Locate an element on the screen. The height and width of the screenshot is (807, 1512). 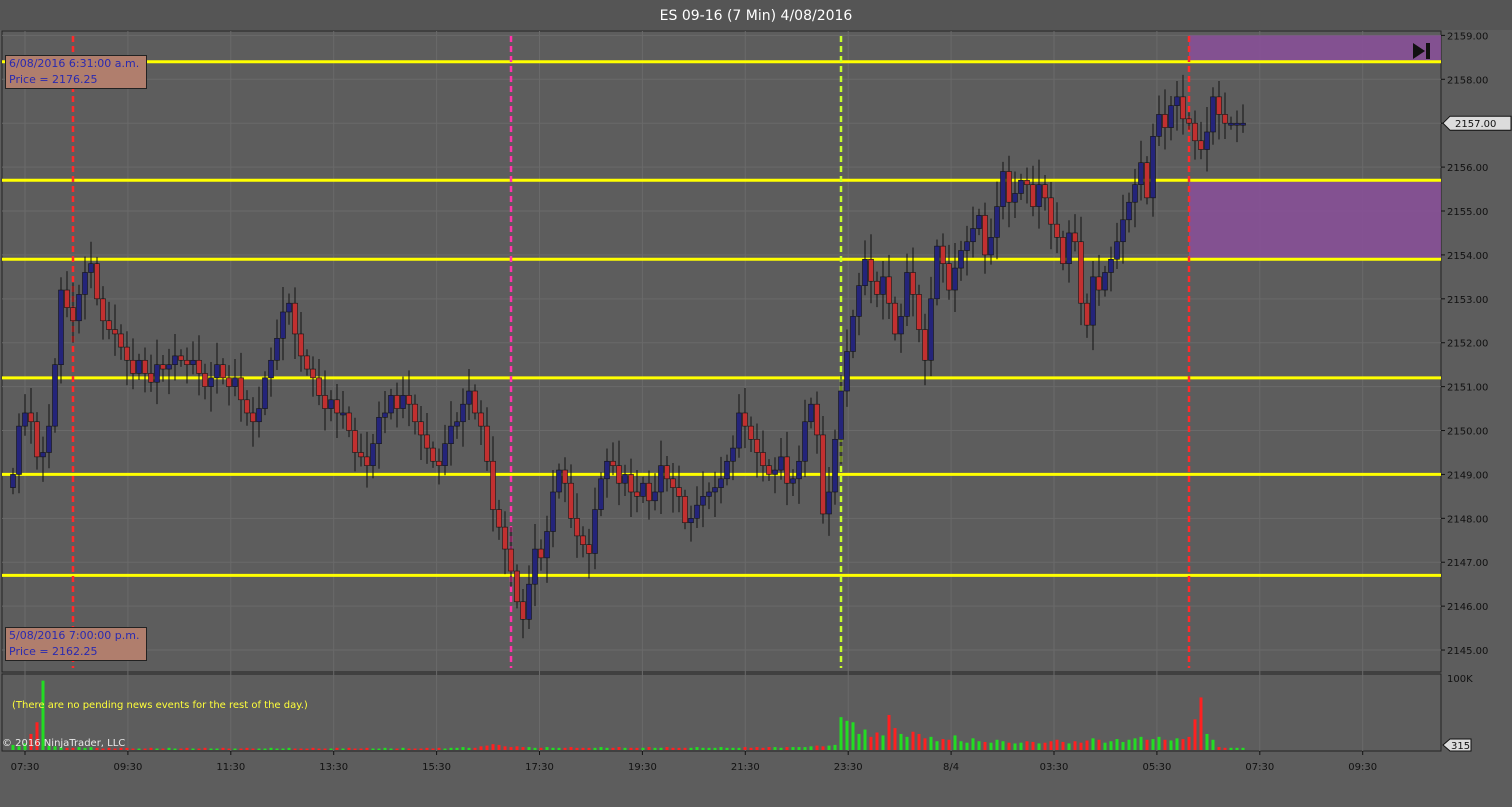
top-annotation-price: Price = 2176.25 is located at coordinates (53, 79).